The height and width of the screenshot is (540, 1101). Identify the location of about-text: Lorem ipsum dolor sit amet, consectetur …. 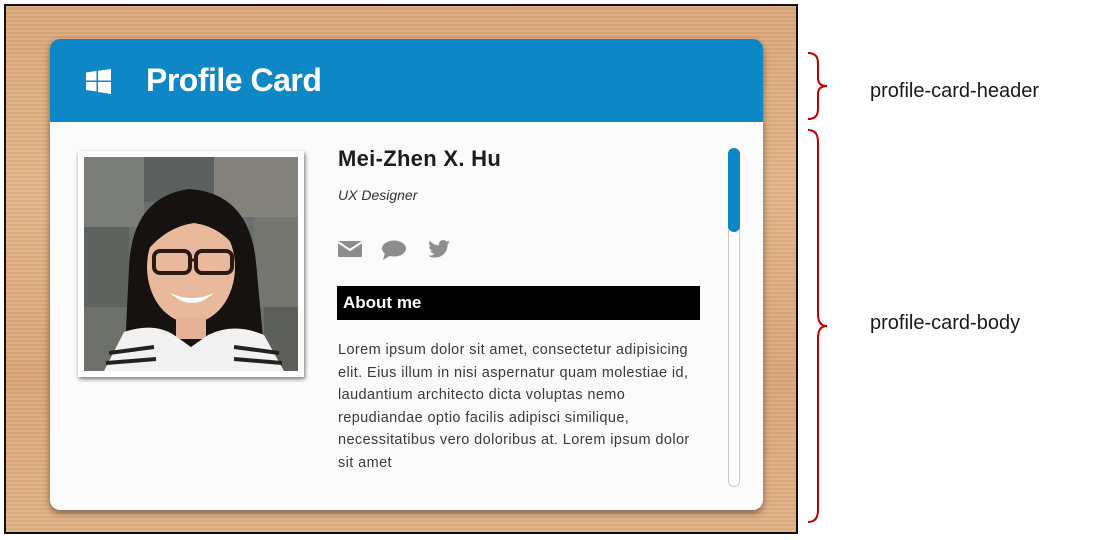
(514, 406).